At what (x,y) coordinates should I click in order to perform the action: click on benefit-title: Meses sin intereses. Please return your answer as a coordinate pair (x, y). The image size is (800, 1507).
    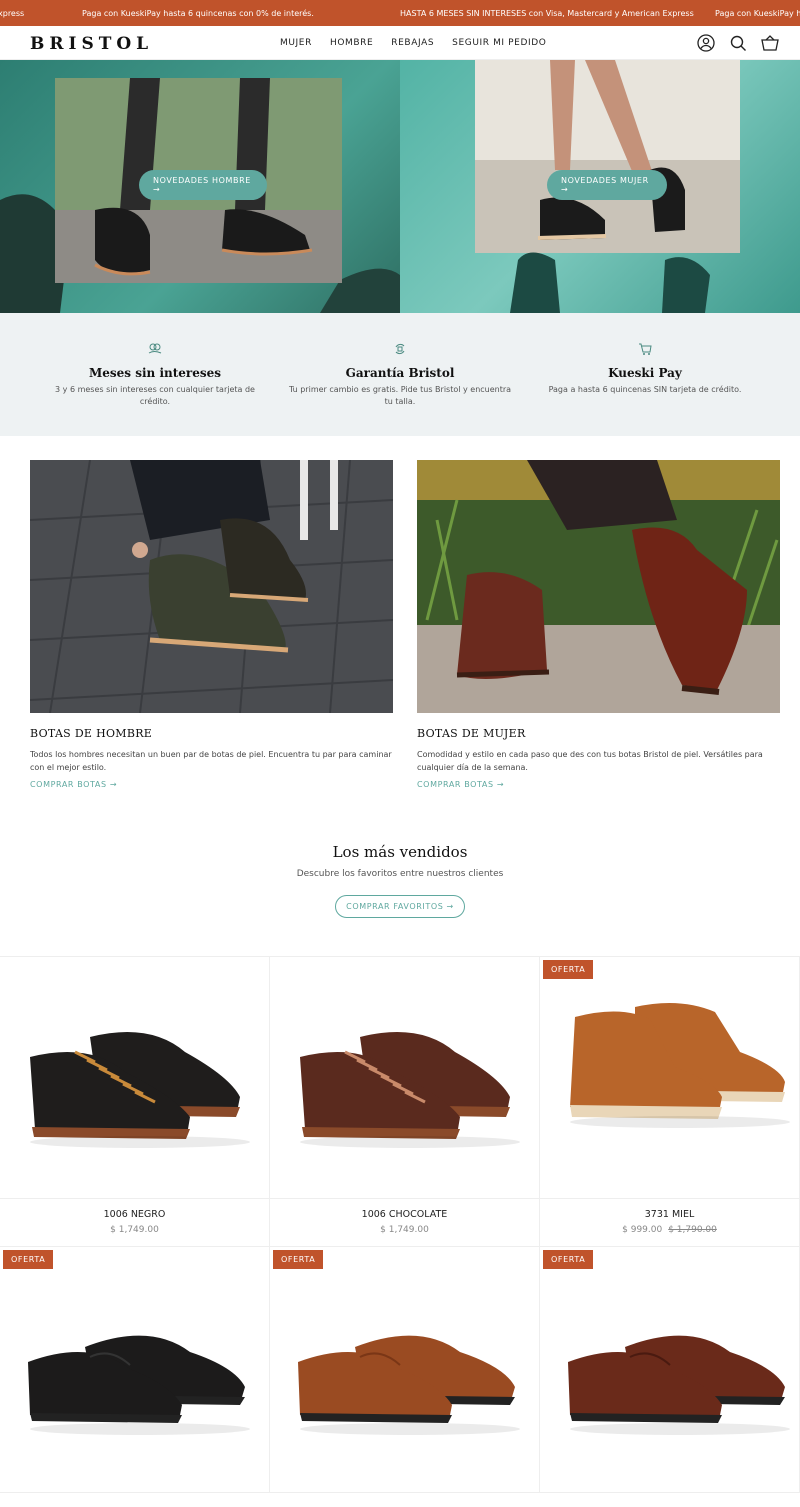
    Looking at the image, I should click on (155, 373).